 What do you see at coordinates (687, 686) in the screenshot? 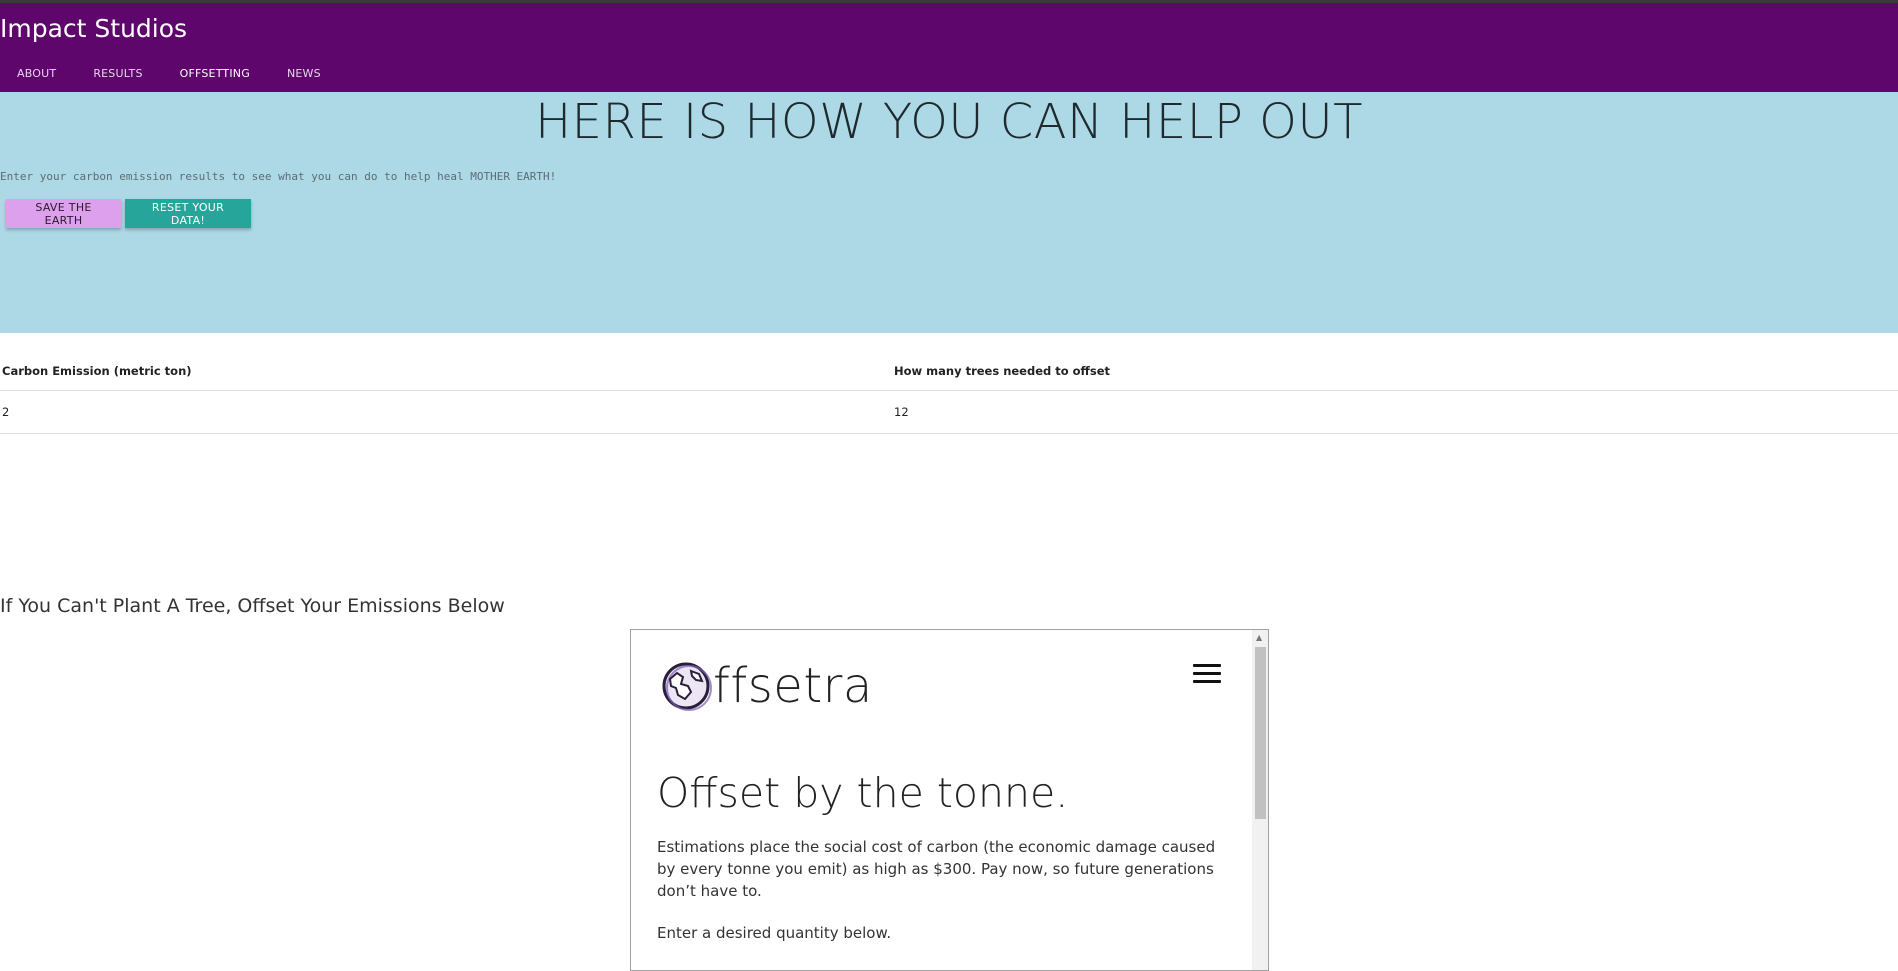
I see `globe-logo-icon` at bounding box center [687, 686].